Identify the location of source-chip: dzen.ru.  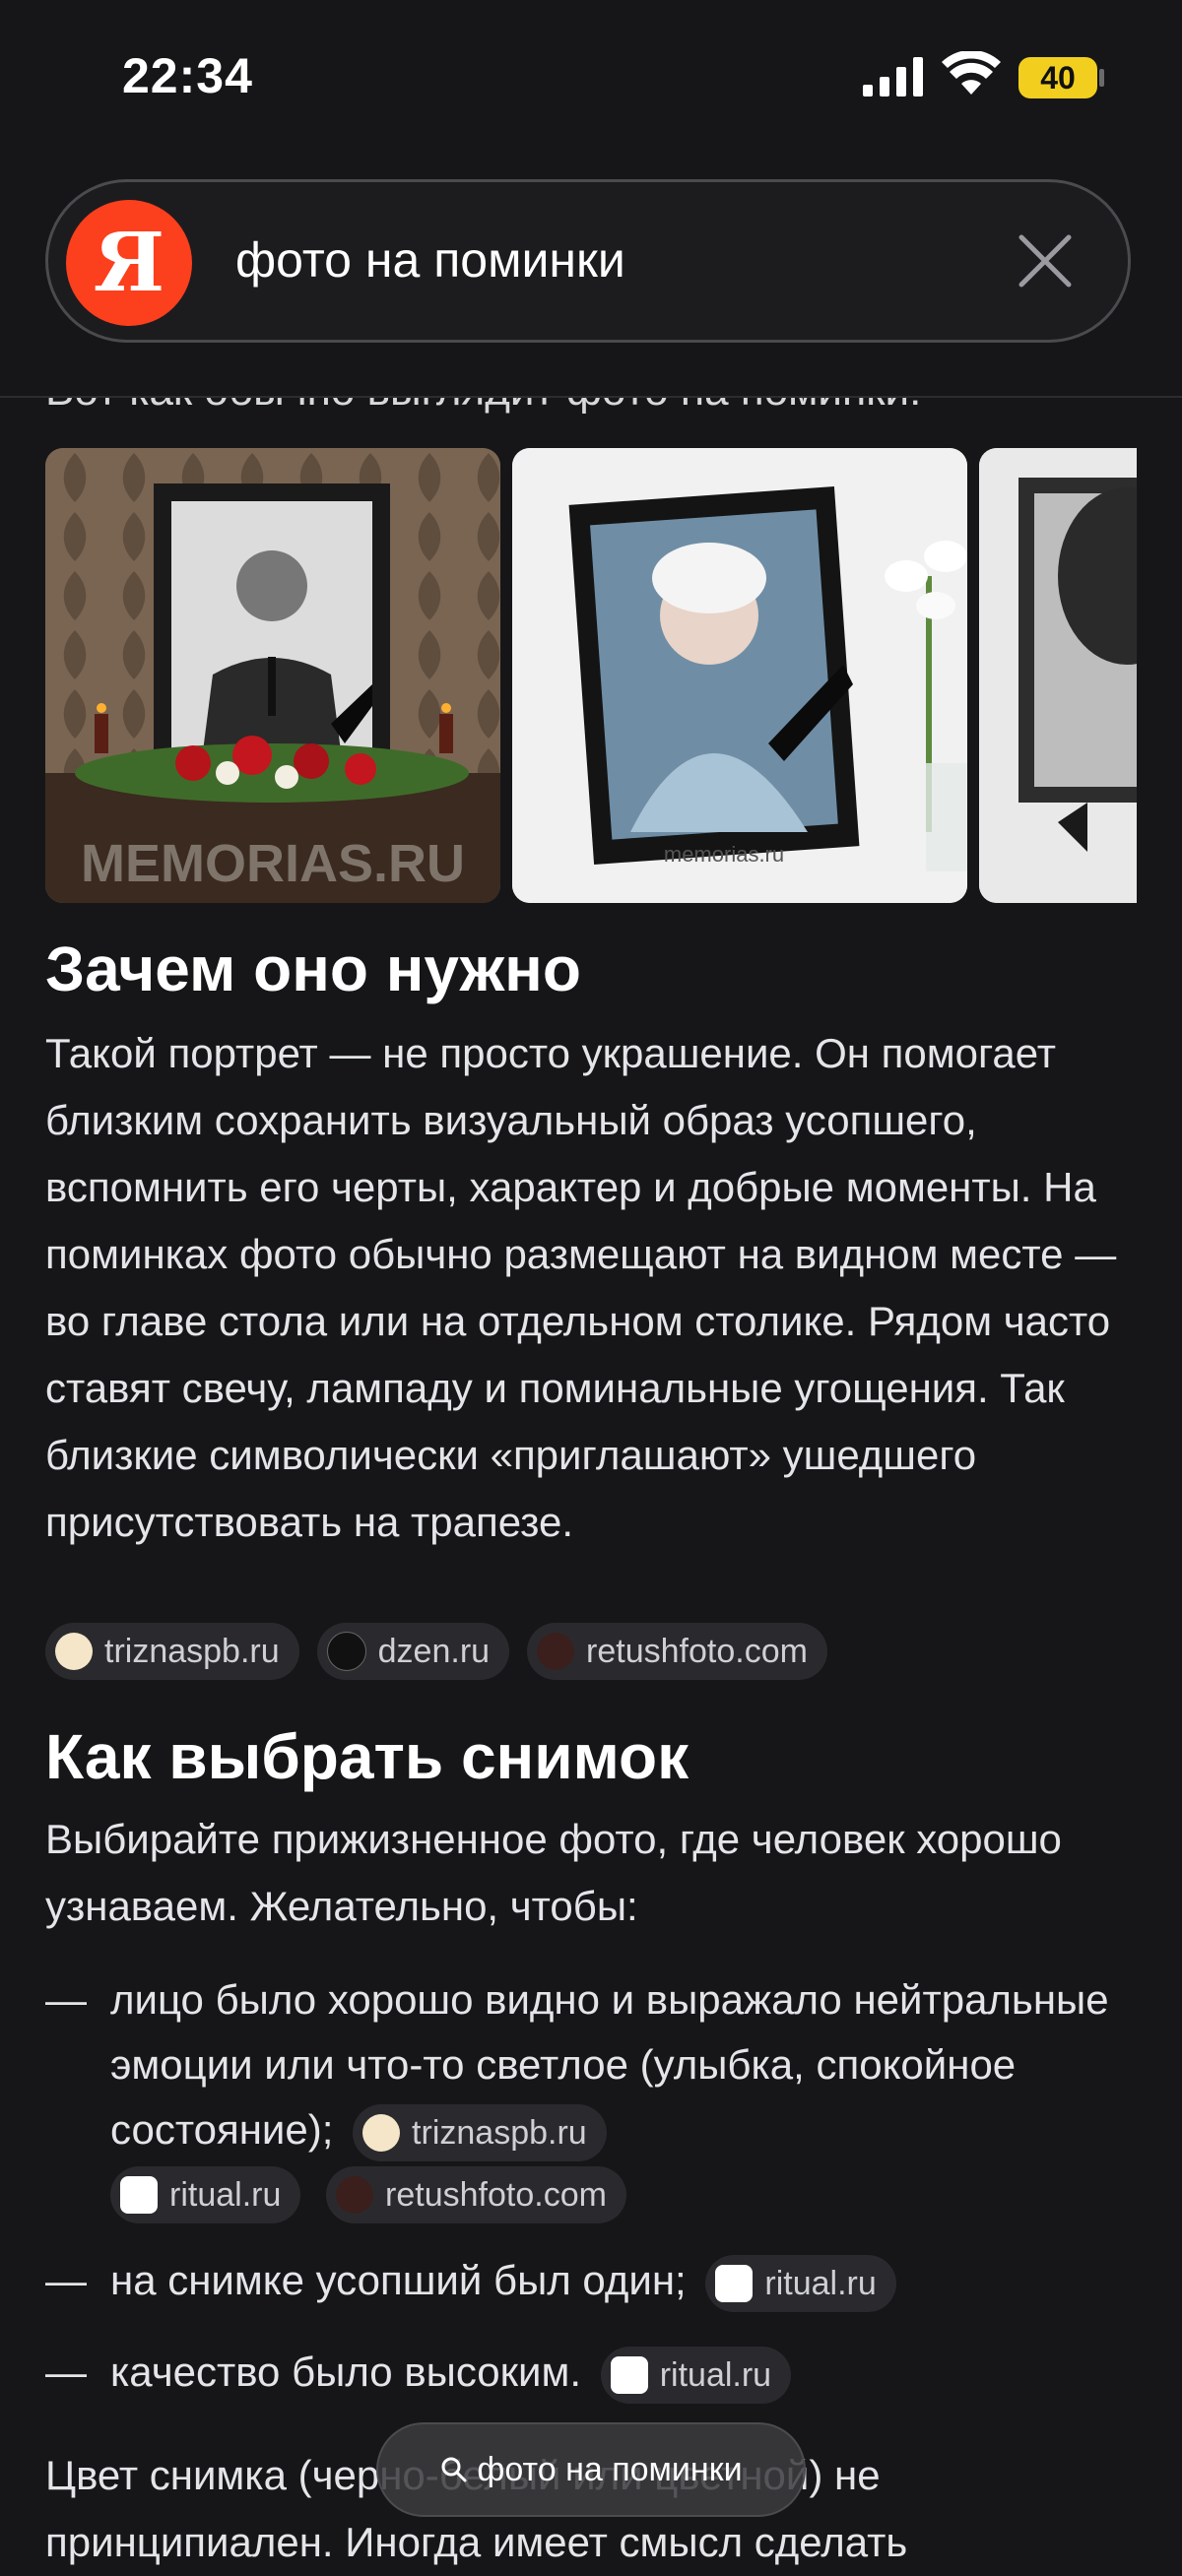
(413, 1651).